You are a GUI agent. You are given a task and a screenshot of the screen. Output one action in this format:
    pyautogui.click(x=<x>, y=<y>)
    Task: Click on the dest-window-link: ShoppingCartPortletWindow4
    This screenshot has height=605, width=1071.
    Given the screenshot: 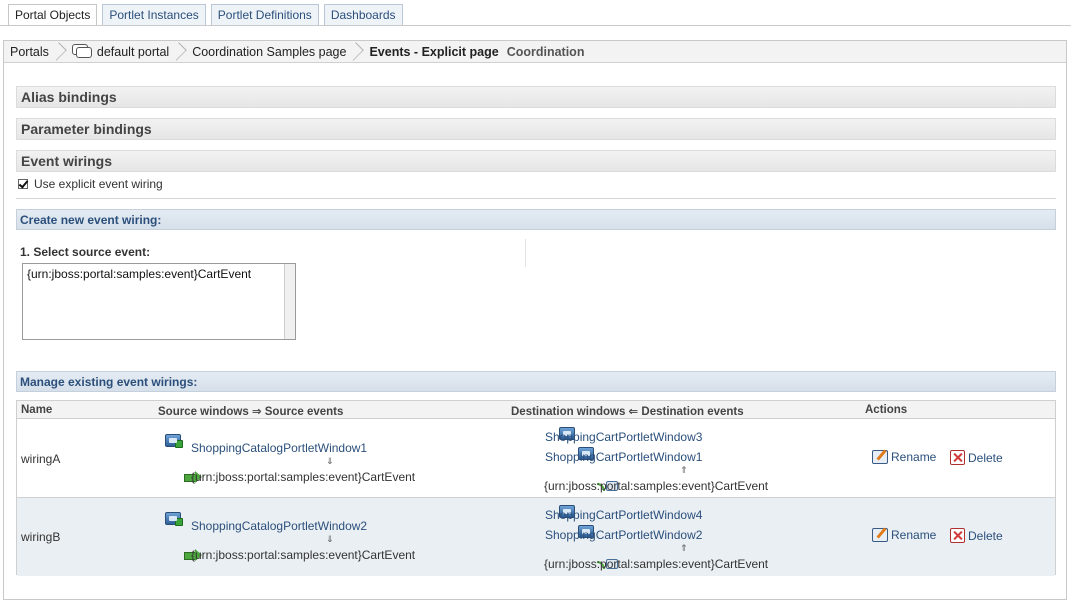 What is the action you would take?
    pyautogui.click(x=623, y=515)
    